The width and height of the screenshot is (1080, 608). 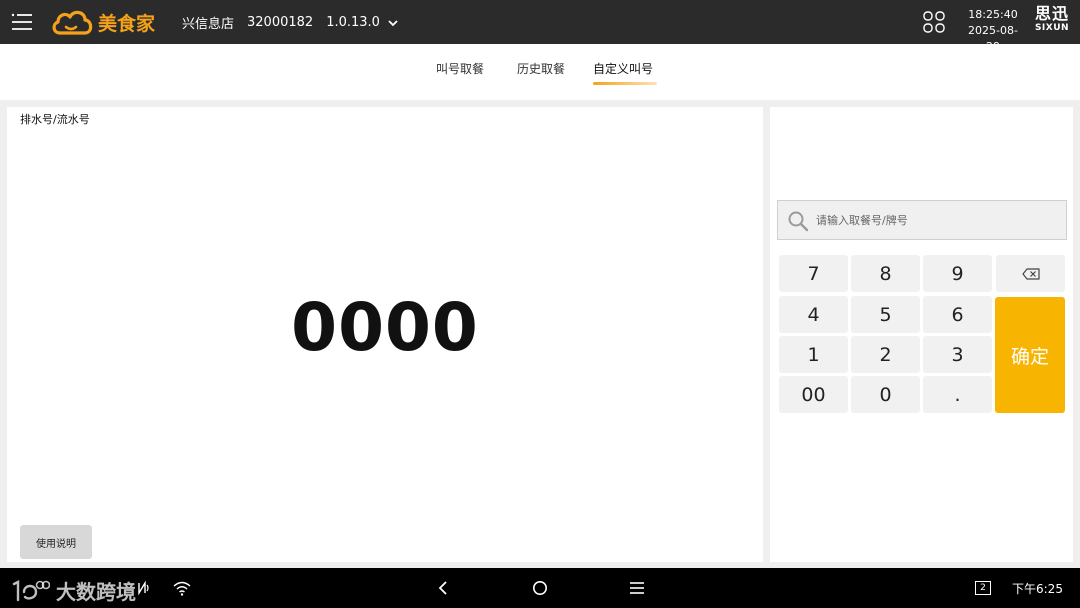 What do you see at coordinates (885, 394) in the screenshot?
I see `key-0: 0` at bounding box center [885, 394].